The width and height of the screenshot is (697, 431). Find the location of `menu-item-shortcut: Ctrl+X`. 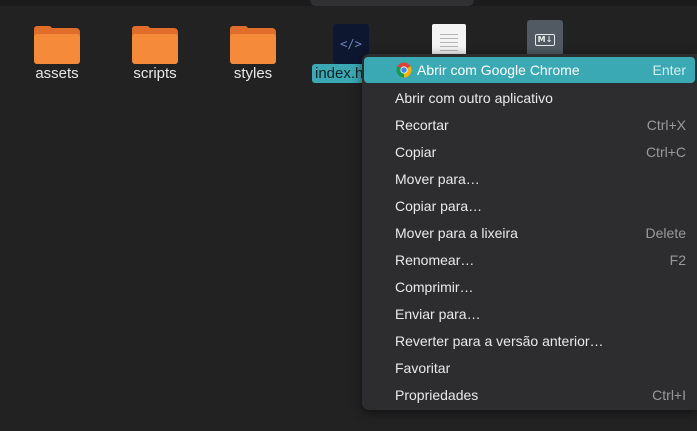

menu-item-shortcut: Ctrl+X is located at coordinates (666, 125).